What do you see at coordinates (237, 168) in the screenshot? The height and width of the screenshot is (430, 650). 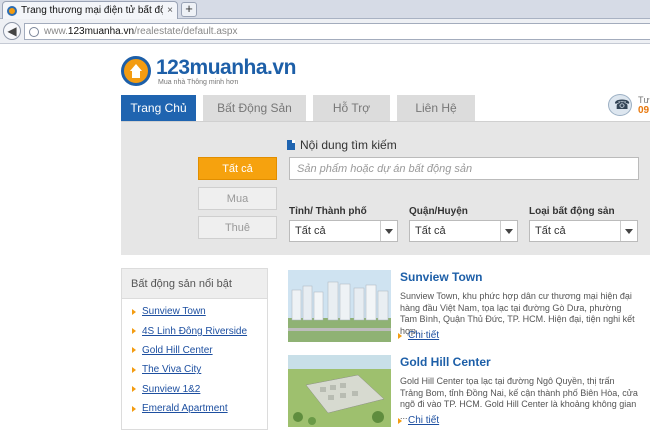 I see `filter-all-button: Tất cả` at bounding box center [237, 168].